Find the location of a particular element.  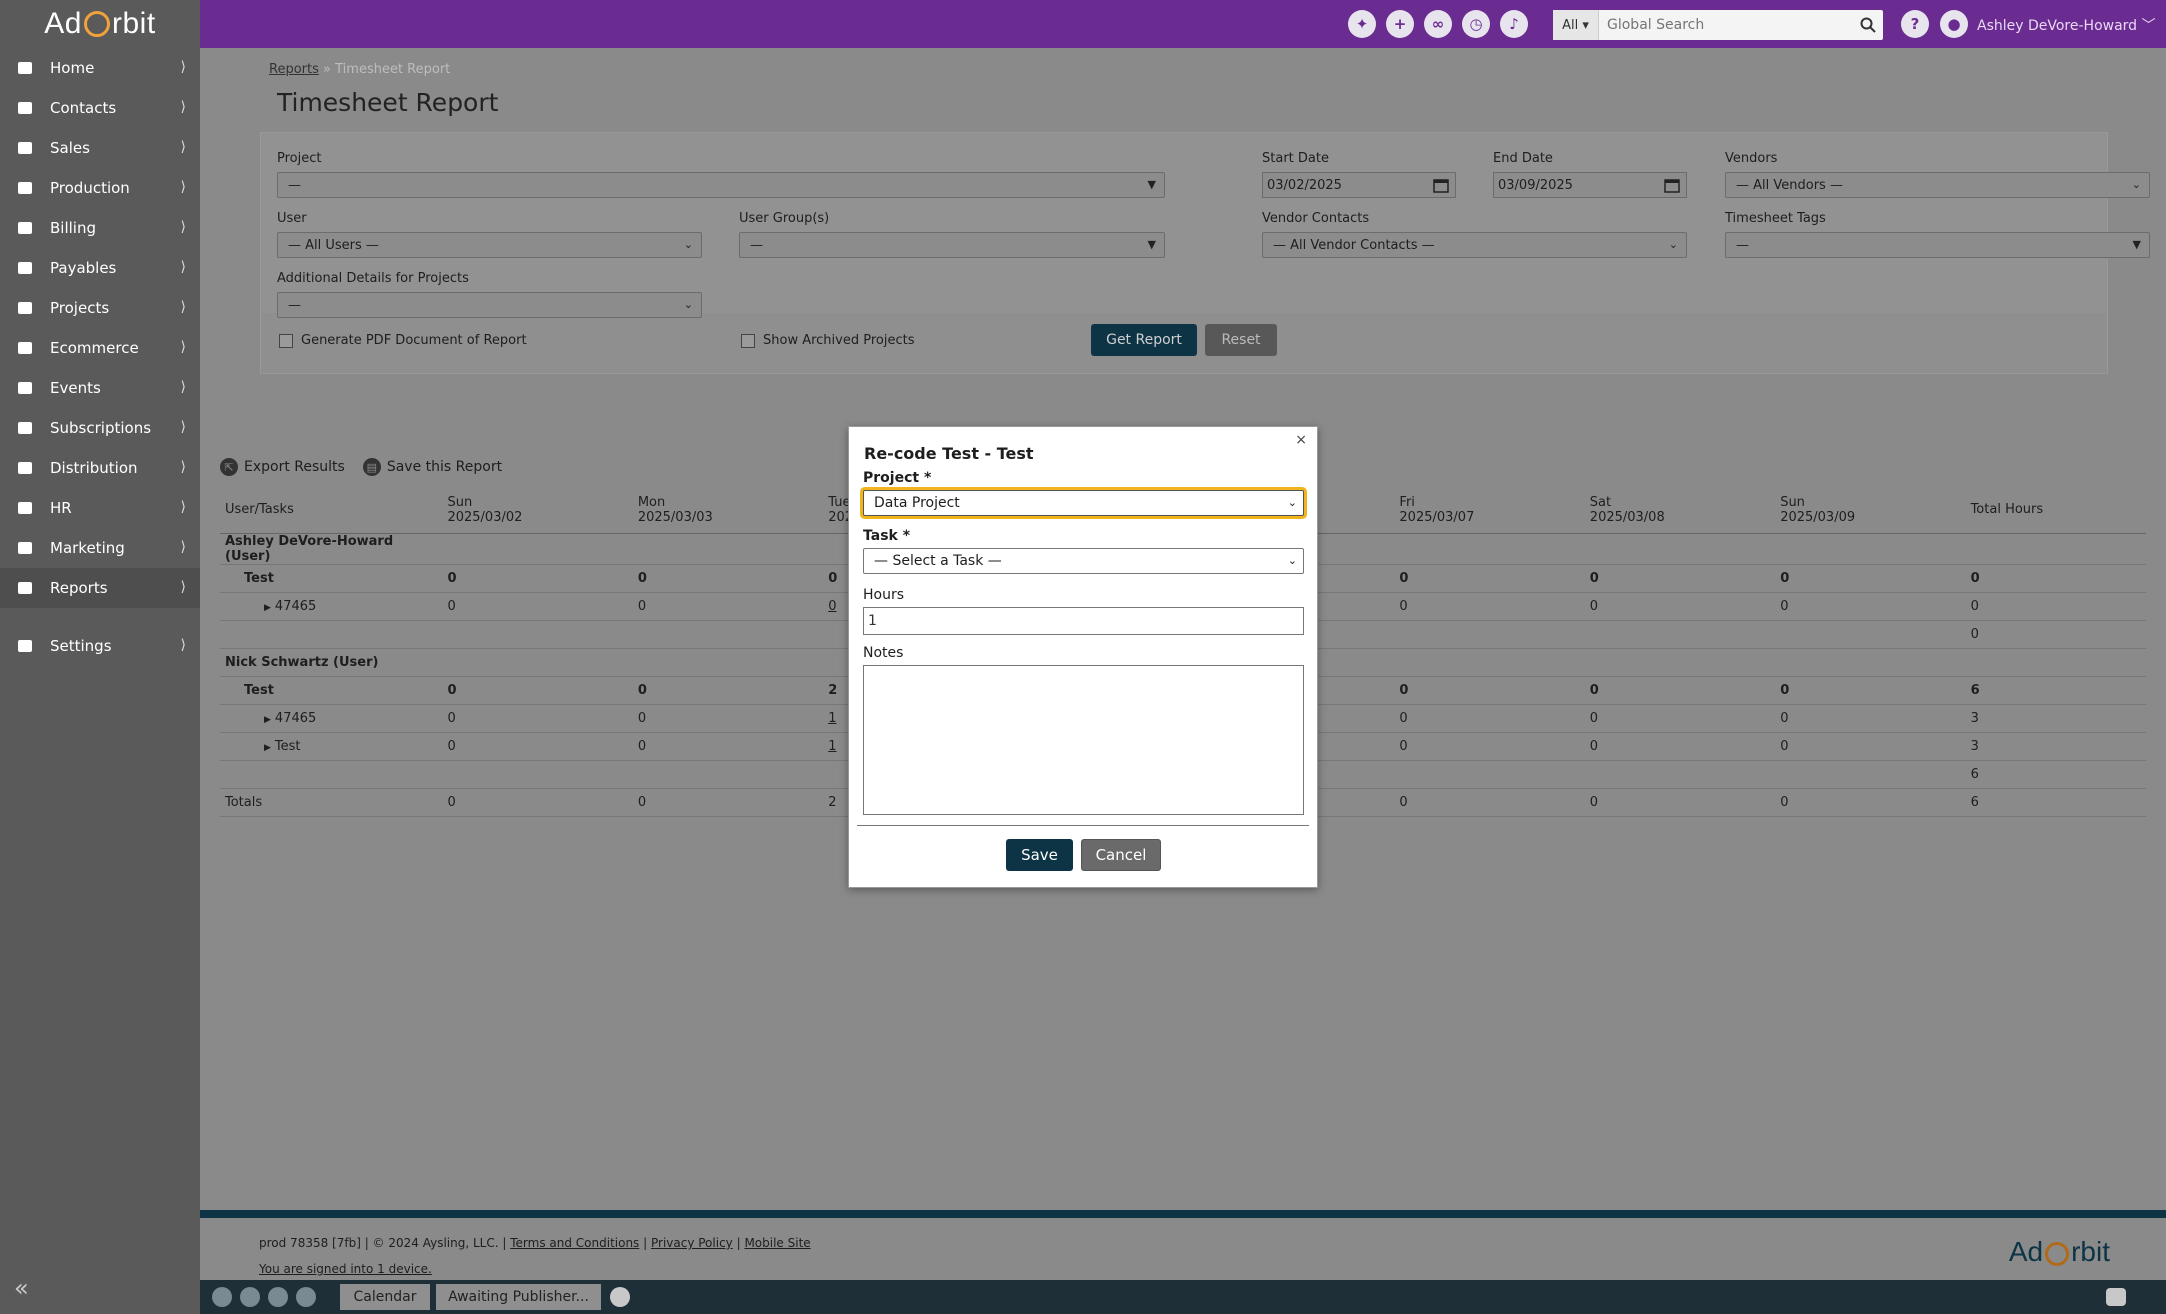

user-label: User is located at coordinates (292, 218).